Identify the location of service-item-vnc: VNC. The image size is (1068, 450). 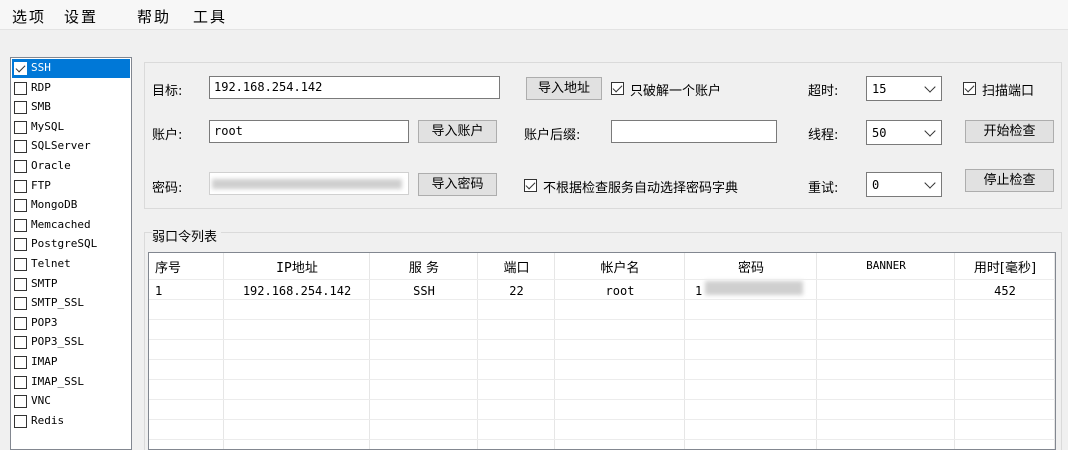
(71, 401).